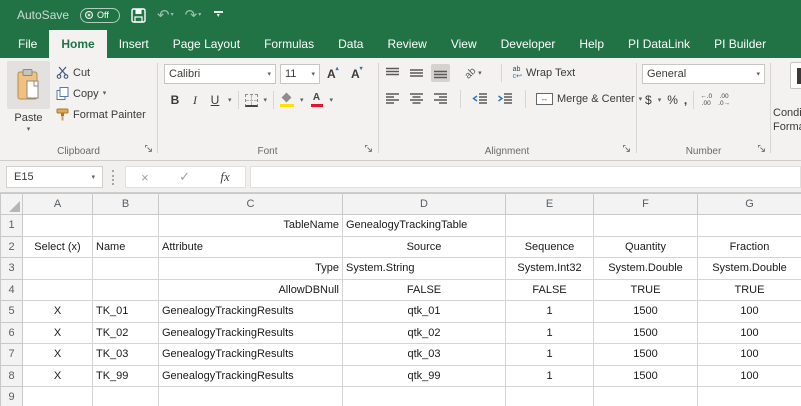 This screenshot has width=801, height=406. I want to click on cell-C8: GenealogyTrackingResults, so click(250, 375).